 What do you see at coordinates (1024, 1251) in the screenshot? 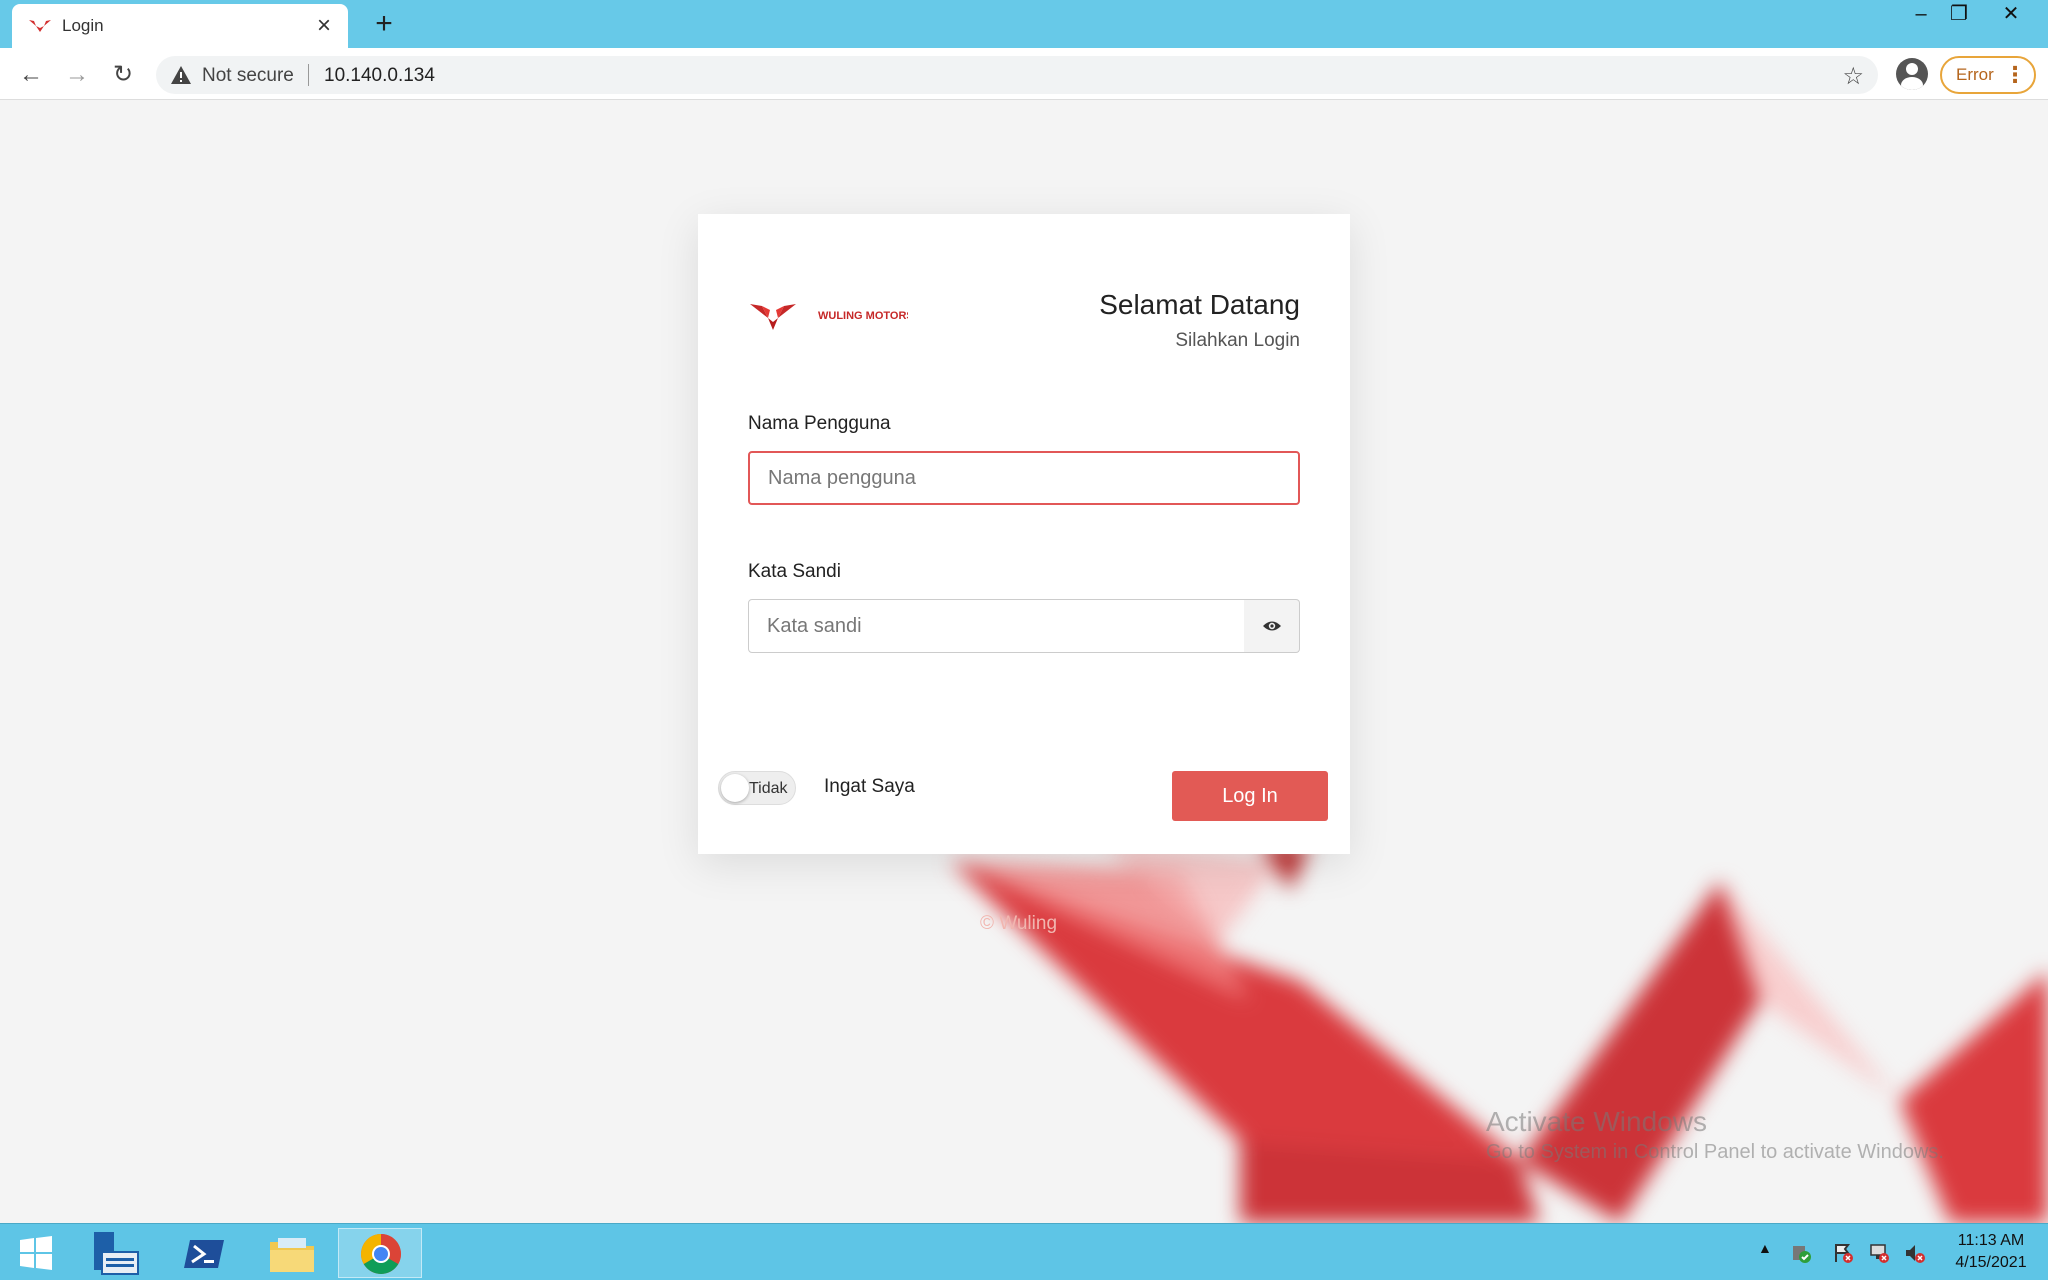
I see `windows-taskbar: ▲ 11:13 AM 4/15/2021` at bounding box center [1024, 1251].